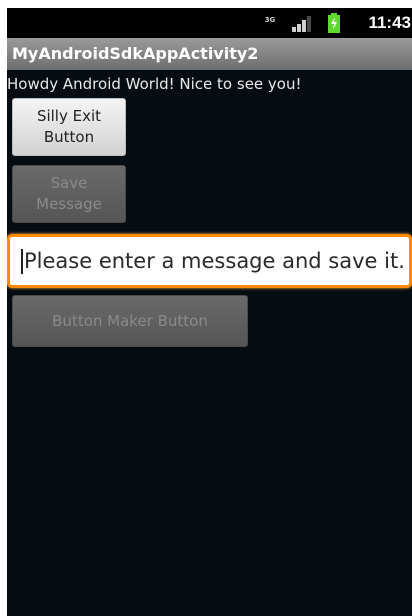 This screenshot has width=412, height=616. I want to click on greeting-text: Howdy Android World! Nice to see you!, so click(154, 84).